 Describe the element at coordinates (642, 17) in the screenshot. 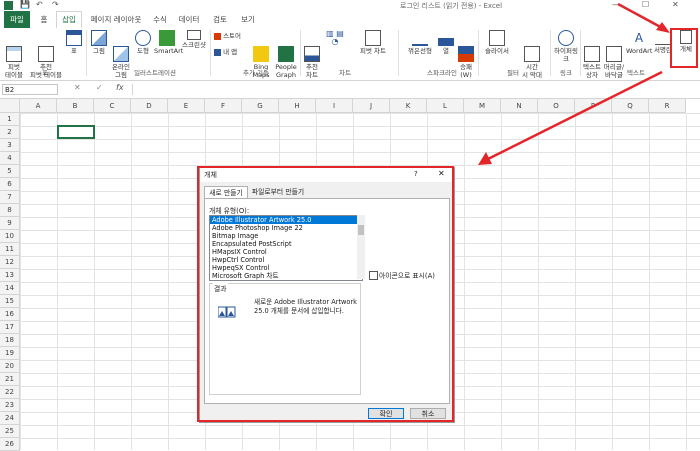

I see `arrow-to-object-button` at that location.